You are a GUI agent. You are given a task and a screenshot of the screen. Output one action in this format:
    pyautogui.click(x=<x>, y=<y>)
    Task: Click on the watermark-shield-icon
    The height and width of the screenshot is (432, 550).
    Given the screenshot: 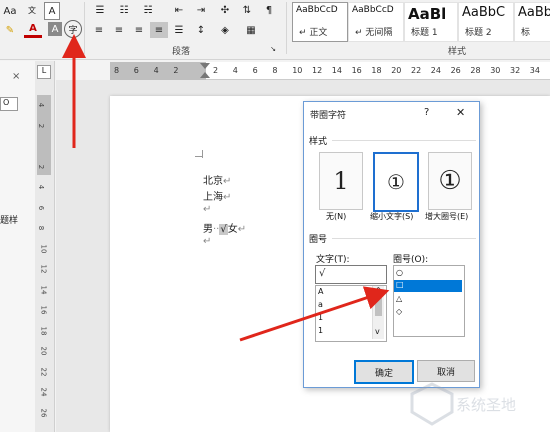 What is the action you would take?
    pyautogui.click(x=432, y=404)
    